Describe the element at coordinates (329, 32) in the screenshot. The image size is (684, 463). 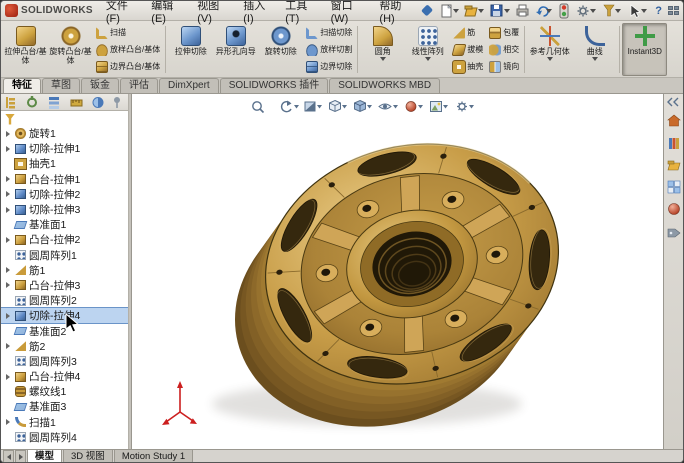
I see `swept-cut-button: 扫描切除` at that location.